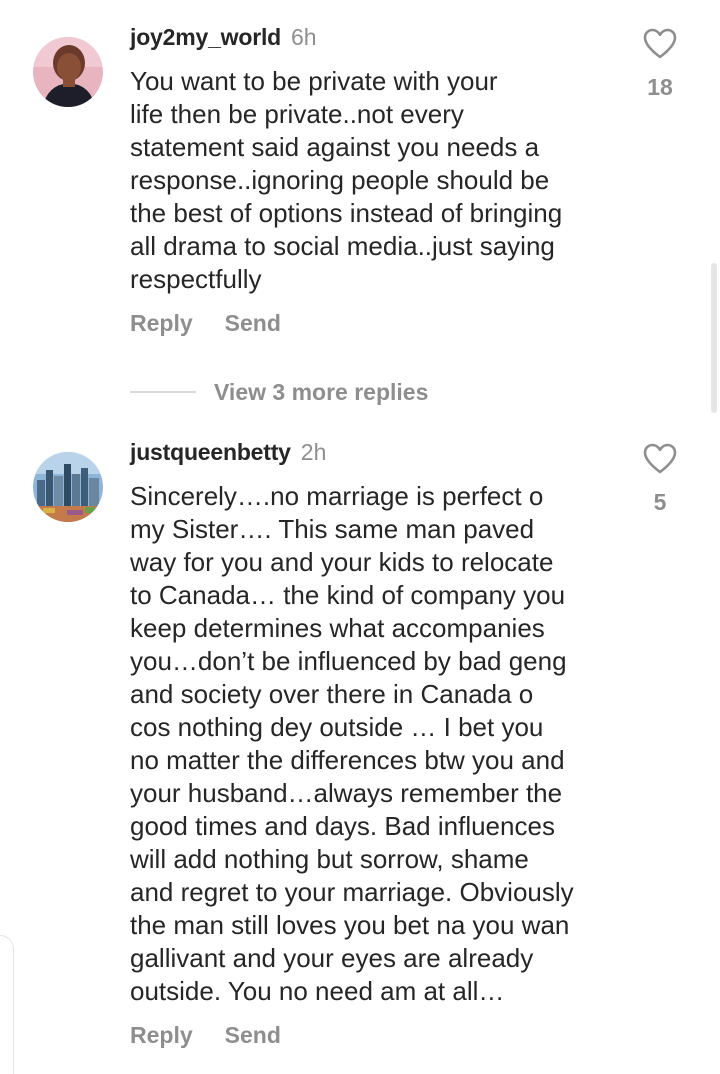 This screenshot has width=720, height=1074. Describe the element at coordinates (342, 826) in the screenshot. I see `comment-text-line: good times and days. Bad influences` at that location.